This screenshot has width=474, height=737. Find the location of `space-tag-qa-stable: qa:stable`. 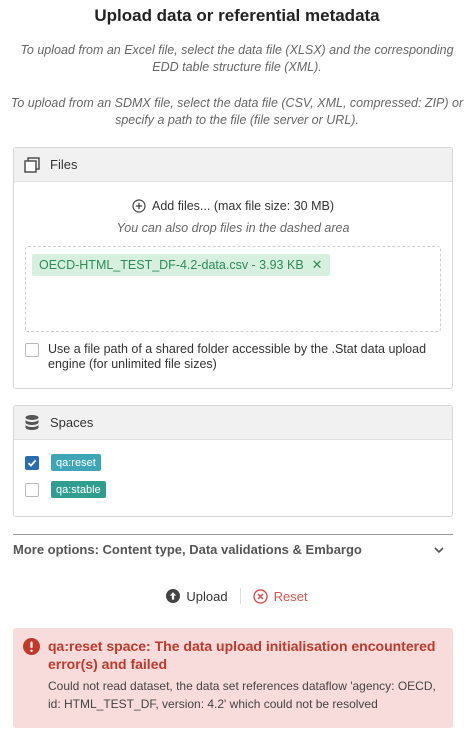

space-tag-qa-stable: qa:stable is located at coordinates (78, 489).